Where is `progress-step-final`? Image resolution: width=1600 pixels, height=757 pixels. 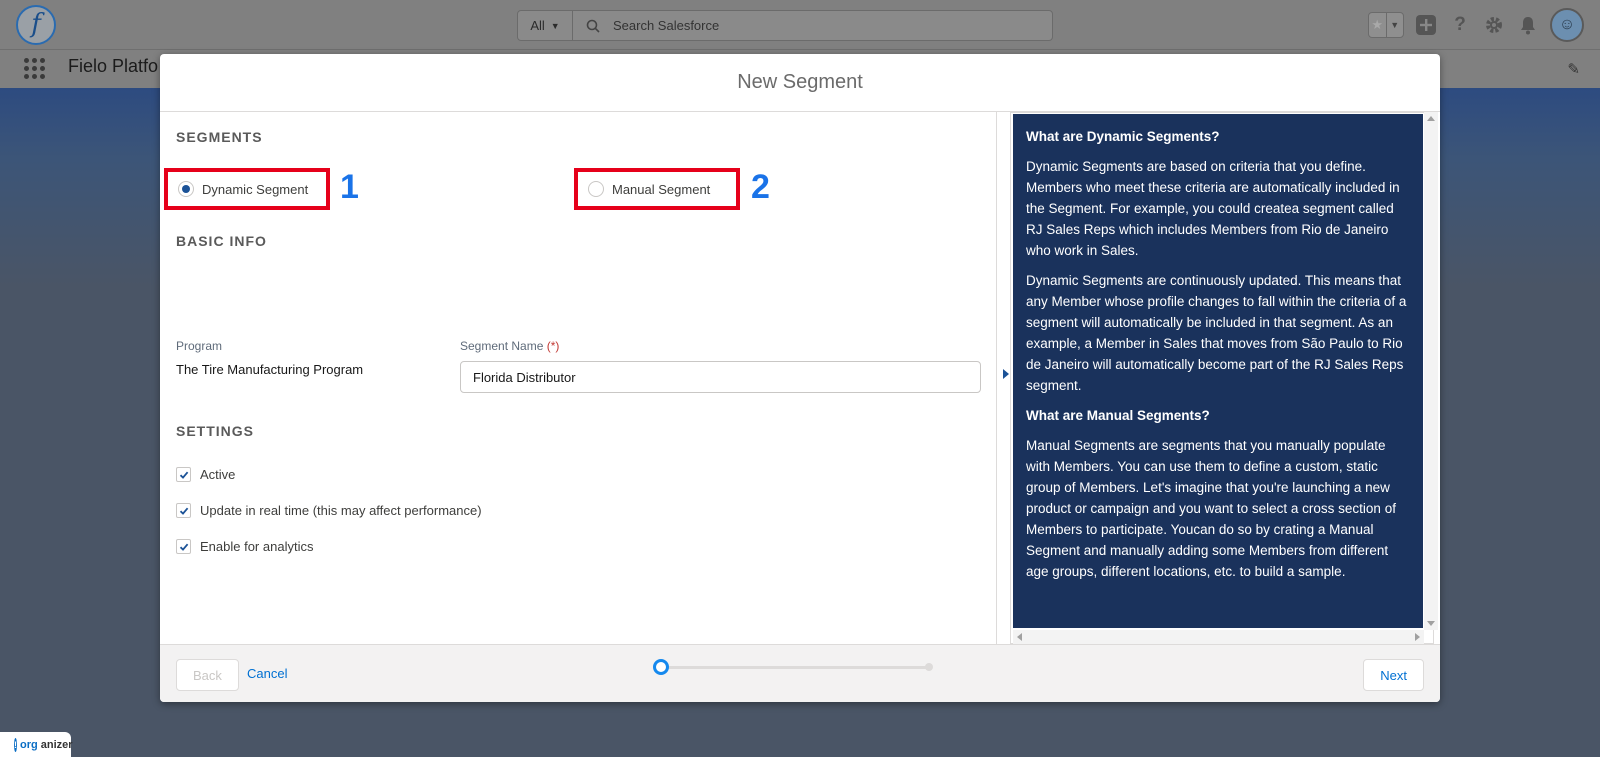 progress-step-final is located at coordinates (929, 667).